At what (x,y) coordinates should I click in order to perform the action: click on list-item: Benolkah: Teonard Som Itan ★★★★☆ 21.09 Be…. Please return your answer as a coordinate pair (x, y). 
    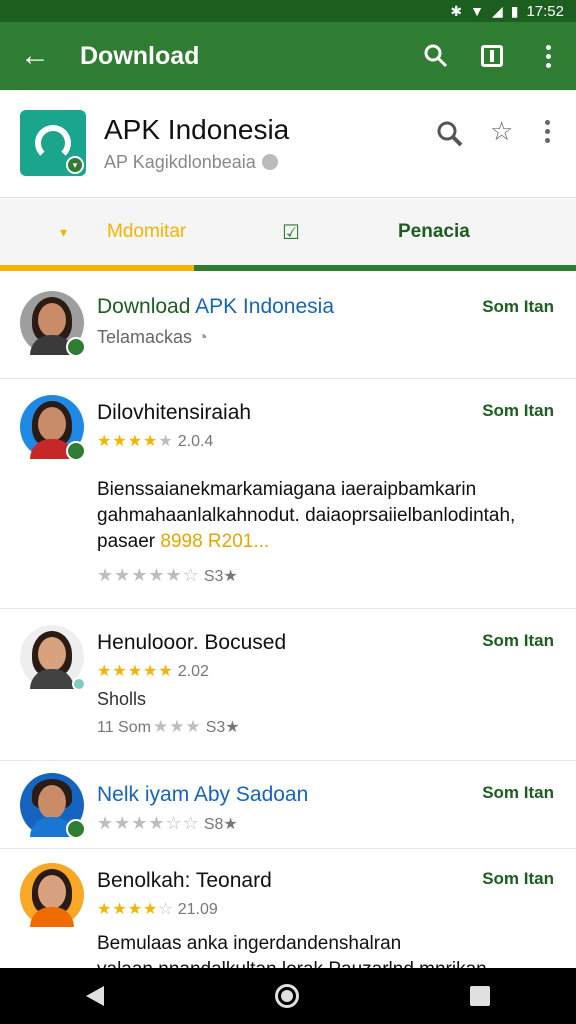
    Looking at the image, I should click on (288, 914).